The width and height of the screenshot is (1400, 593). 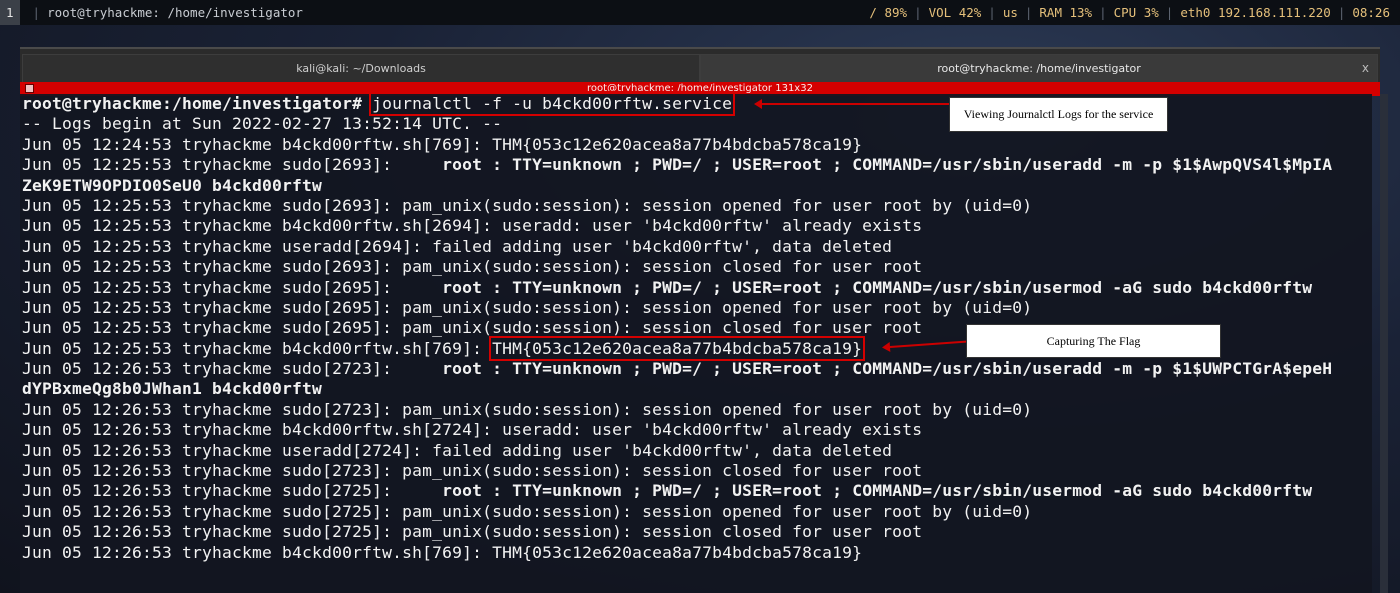 What do you see at coordinates (1136, 12) in the screenshot?
I see `cpu-usage: CPU 3%` at bounding box center [1136, 12].